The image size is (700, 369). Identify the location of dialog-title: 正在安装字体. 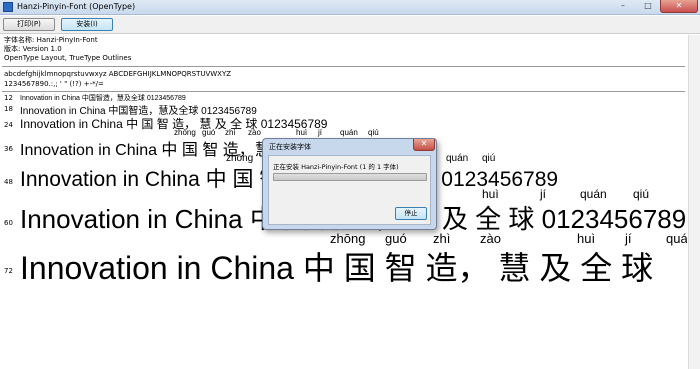
(290, 147).